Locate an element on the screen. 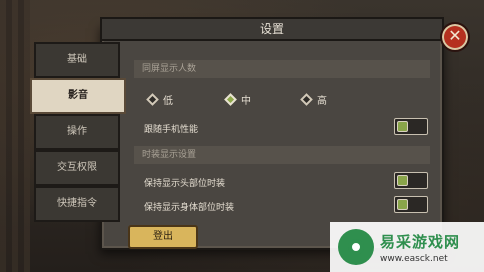  head-outfit-label: 保持显示头部位时装 is located at coordinates (185, 184).